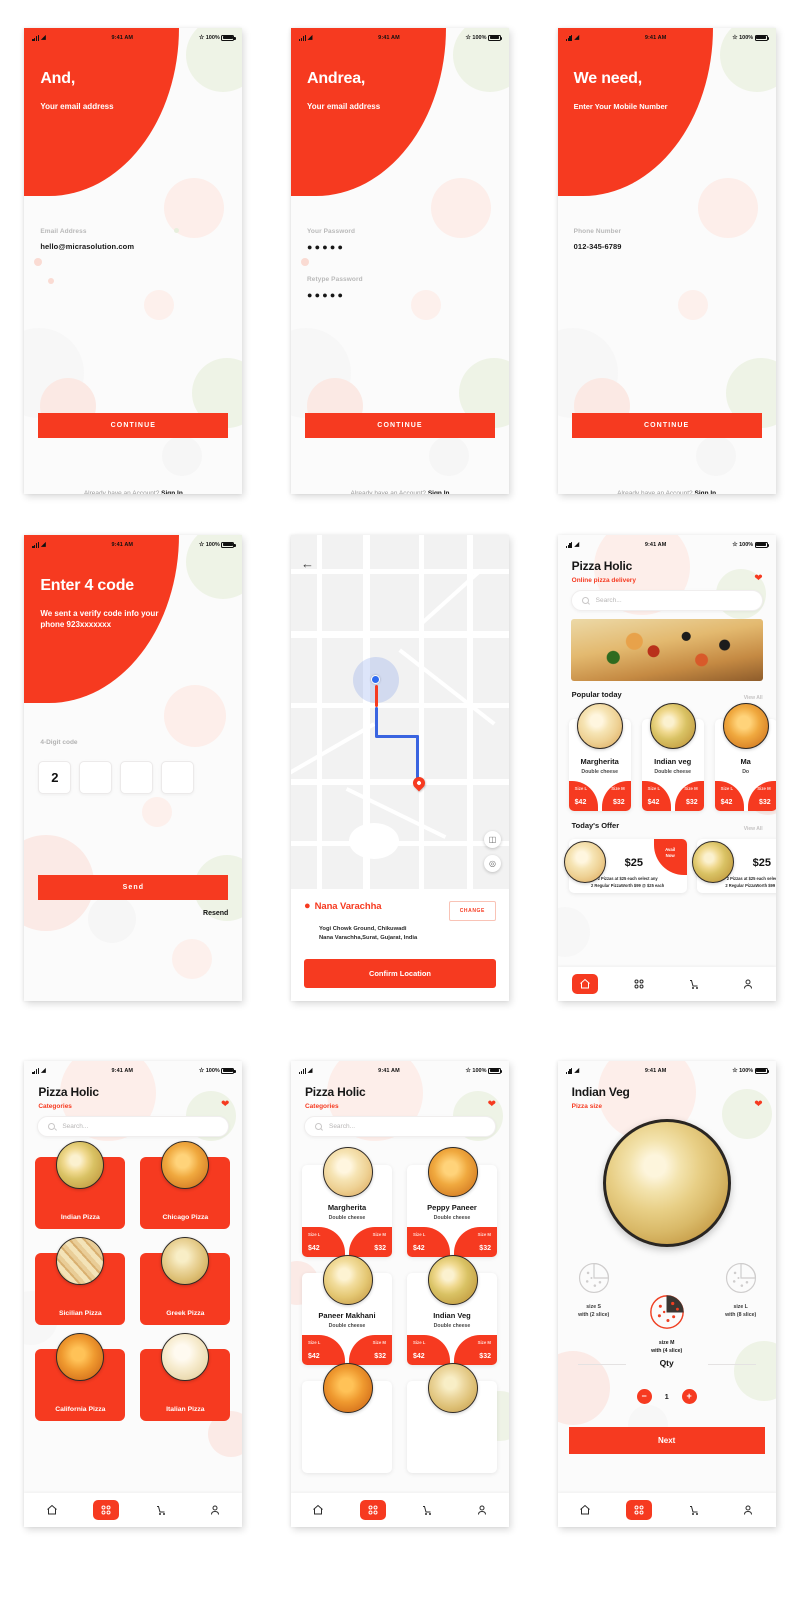  What do you see at coordinates (492, 863) in the screenshot?
I see `map-locate-button: ◎` at bounding box center [492, 863].